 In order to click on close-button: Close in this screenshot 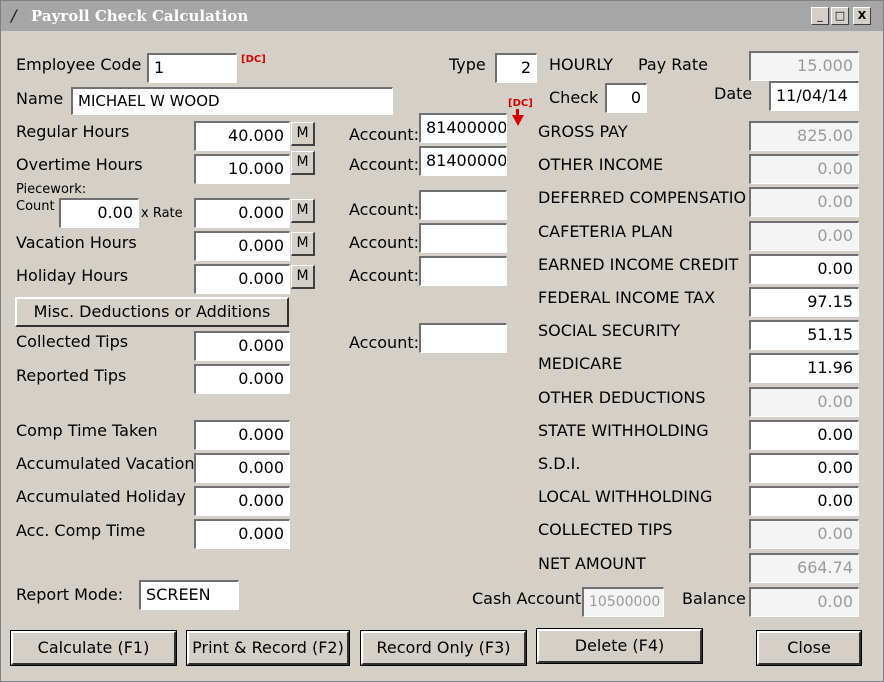, I will do `click(809, 648)`.